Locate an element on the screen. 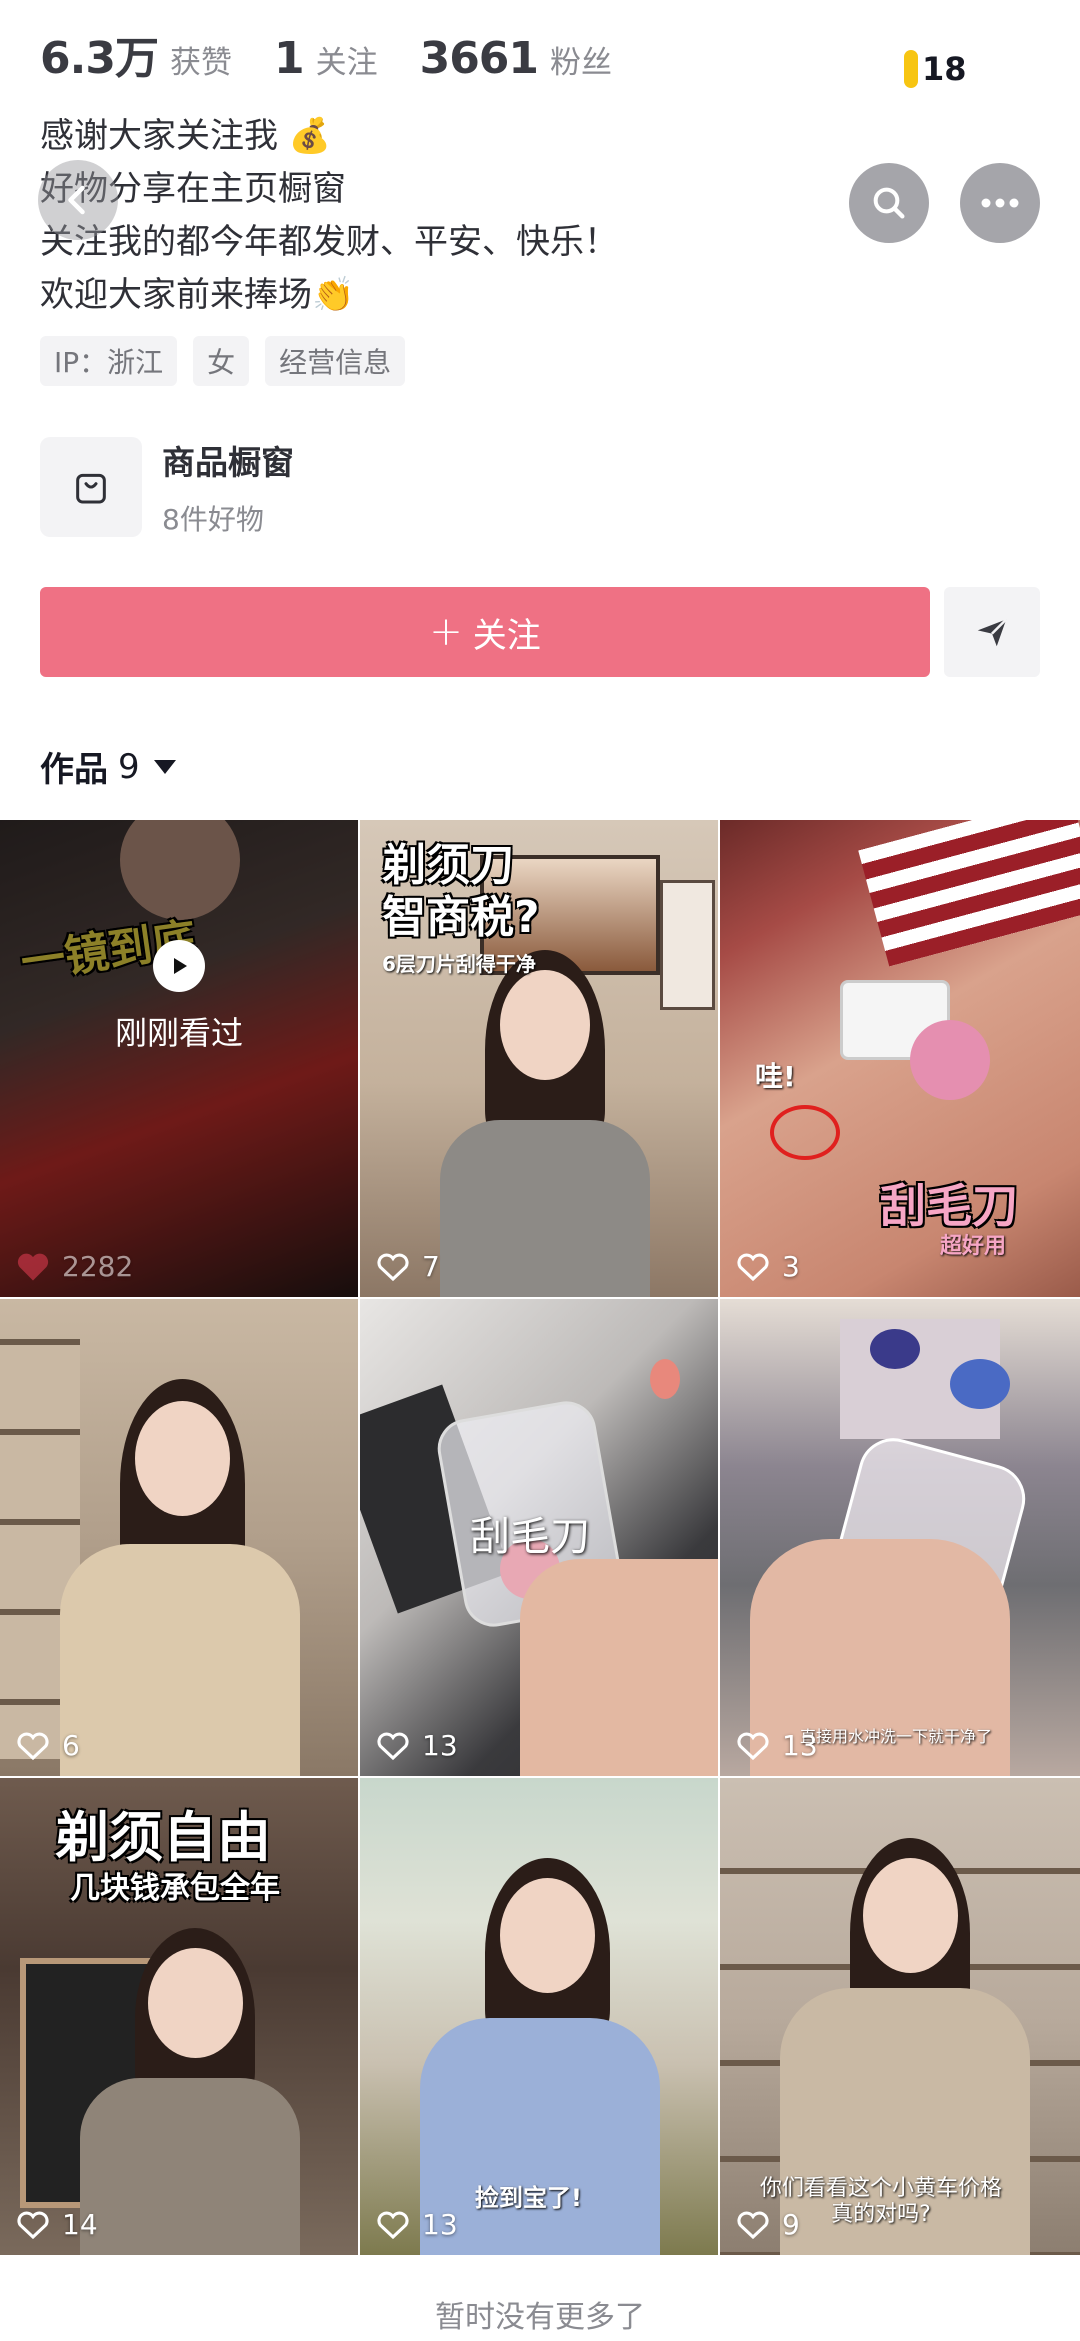 This screenshot has height=2341, width=1080. video-thumbnail: 刮毛刀 13 is located at coordinates (540, 1537).